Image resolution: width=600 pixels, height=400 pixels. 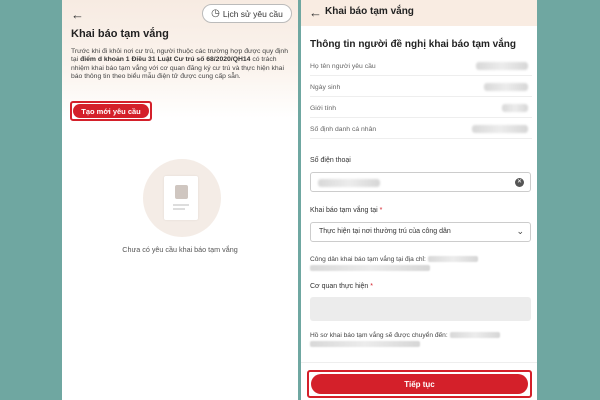 I want to click on info-row-label: Giới tính, so click(x=323, y=108).